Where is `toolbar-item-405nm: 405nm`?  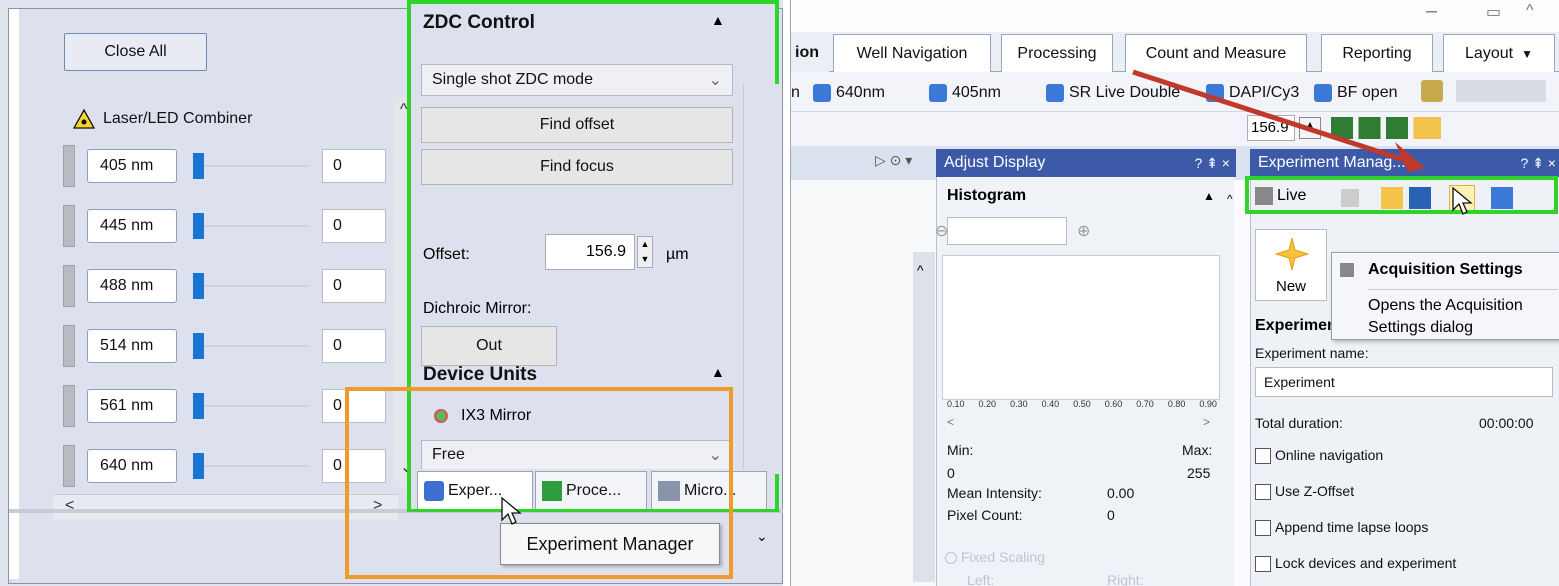 toolbar-item-405nm: 405nm is located at coordinates (965, 93).